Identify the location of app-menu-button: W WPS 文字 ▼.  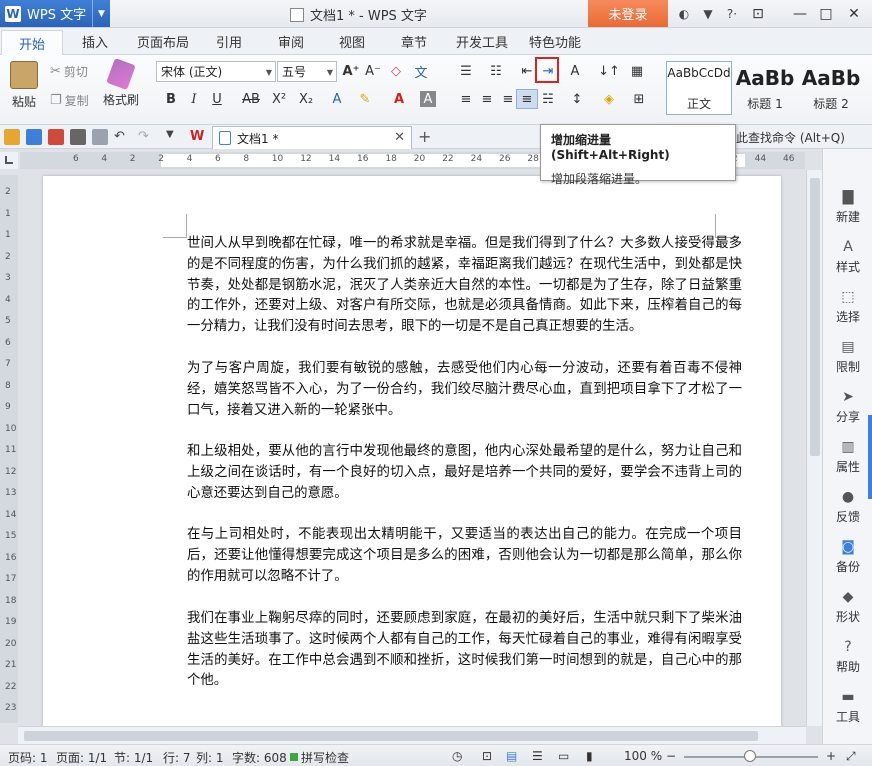
(55, 13).